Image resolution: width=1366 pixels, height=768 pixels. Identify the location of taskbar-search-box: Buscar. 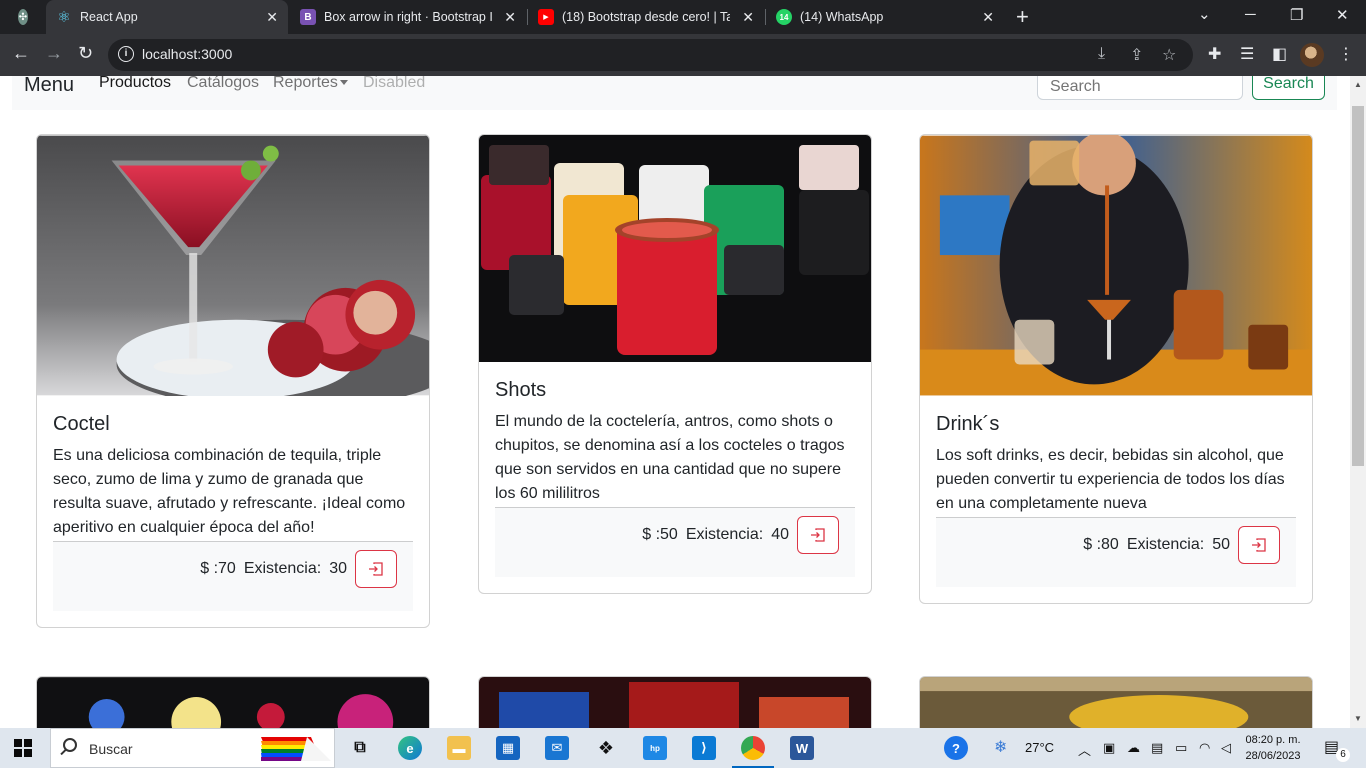
(192, 748).